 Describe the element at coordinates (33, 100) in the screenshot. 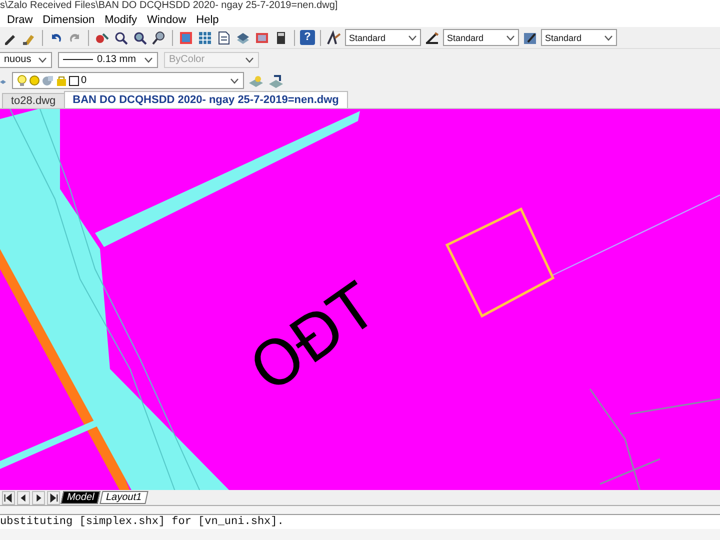

I see `file-tab: to28.dwg` at that location.